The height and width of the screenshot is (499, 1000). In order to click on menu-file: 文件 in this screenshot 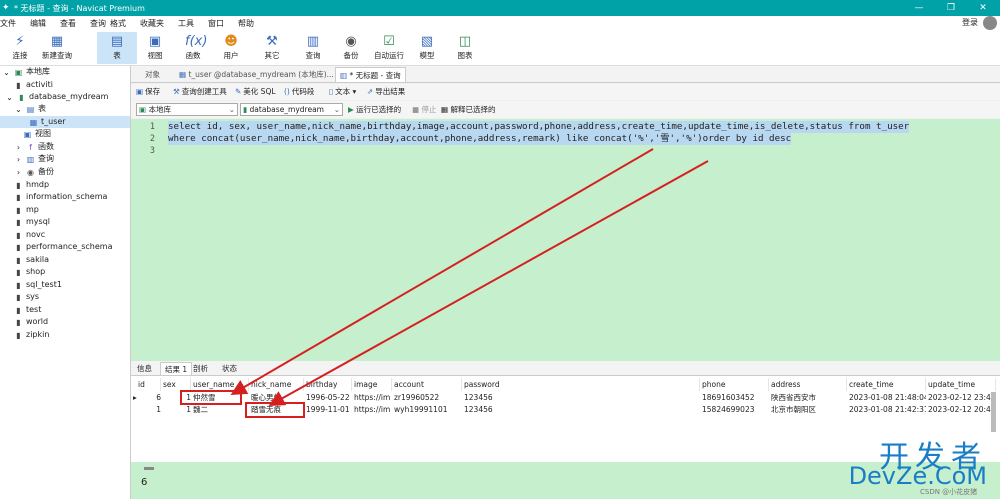, I will do `click(8, 23)`.